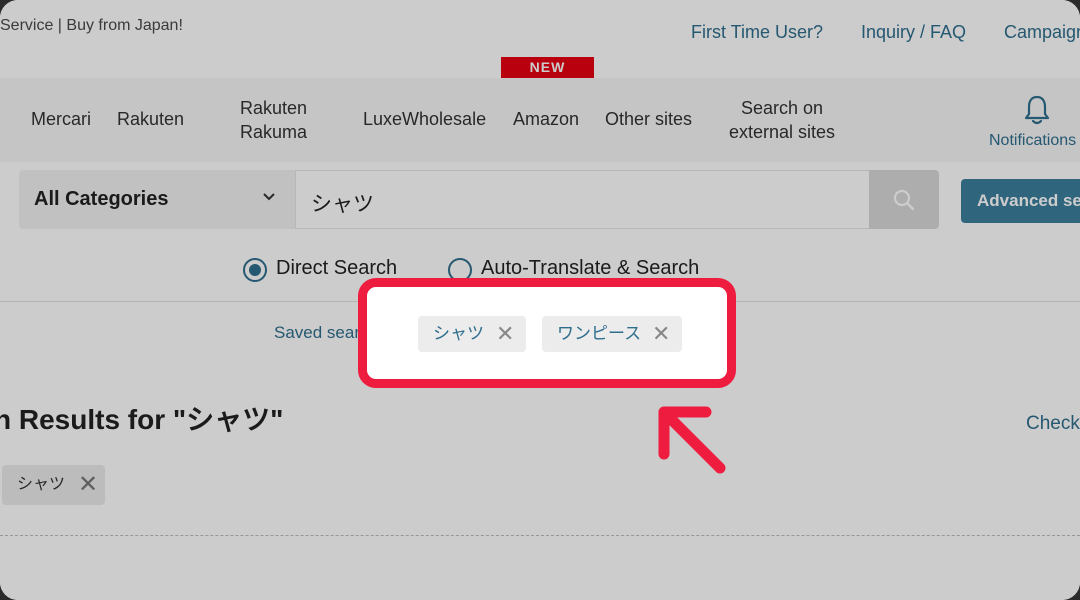  I want to click on nav-rakuten: Rakuten, so click(150, 119).